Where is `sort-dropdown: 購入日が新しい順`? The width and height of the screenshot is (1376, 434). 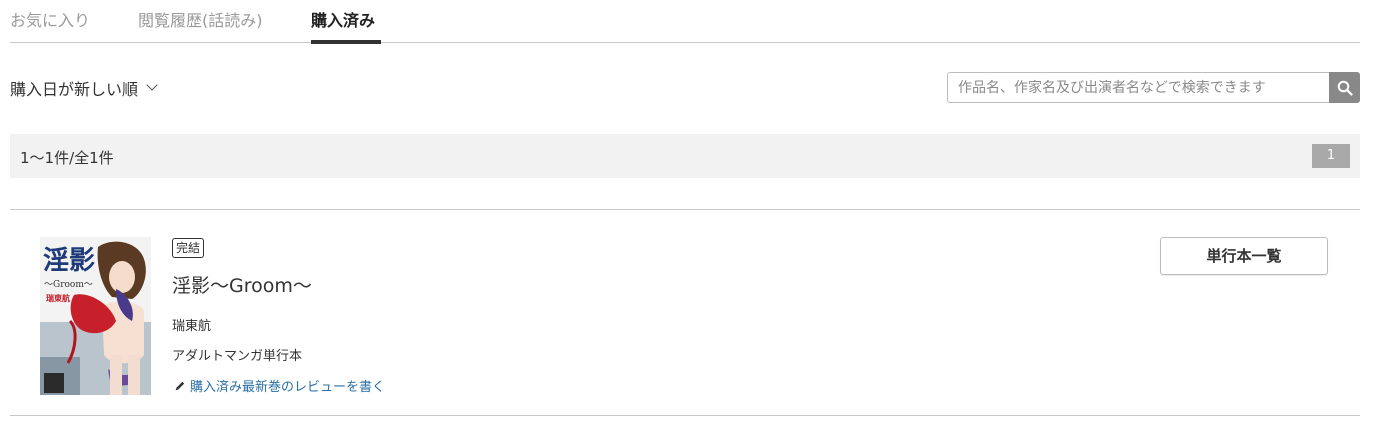 sort-dropdown: 購入日が新しい順 is located at coordinates (84, 88).